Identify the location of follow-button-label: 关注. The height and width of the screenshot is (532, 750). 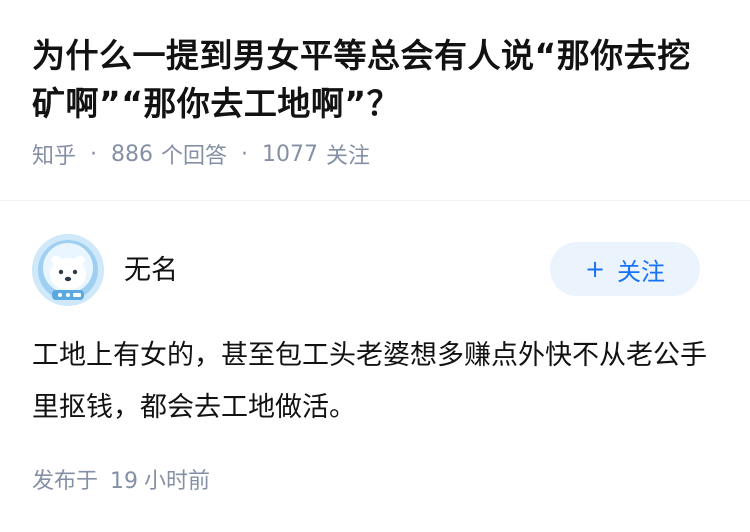
(641, 271).